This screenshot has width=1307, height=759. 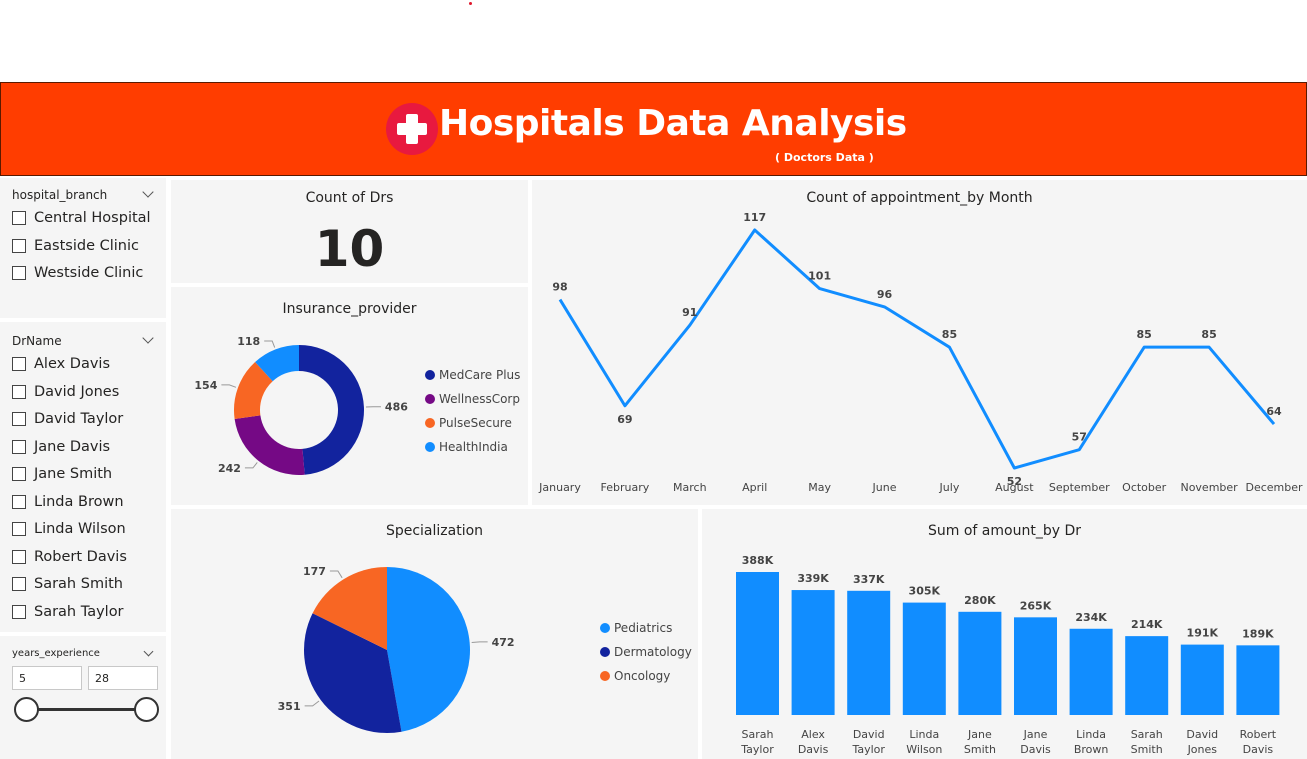 What do you see at coordinates (869, 652) in the screenshot?
I see `bar-david-taylor` at bounding box center [869, 652].